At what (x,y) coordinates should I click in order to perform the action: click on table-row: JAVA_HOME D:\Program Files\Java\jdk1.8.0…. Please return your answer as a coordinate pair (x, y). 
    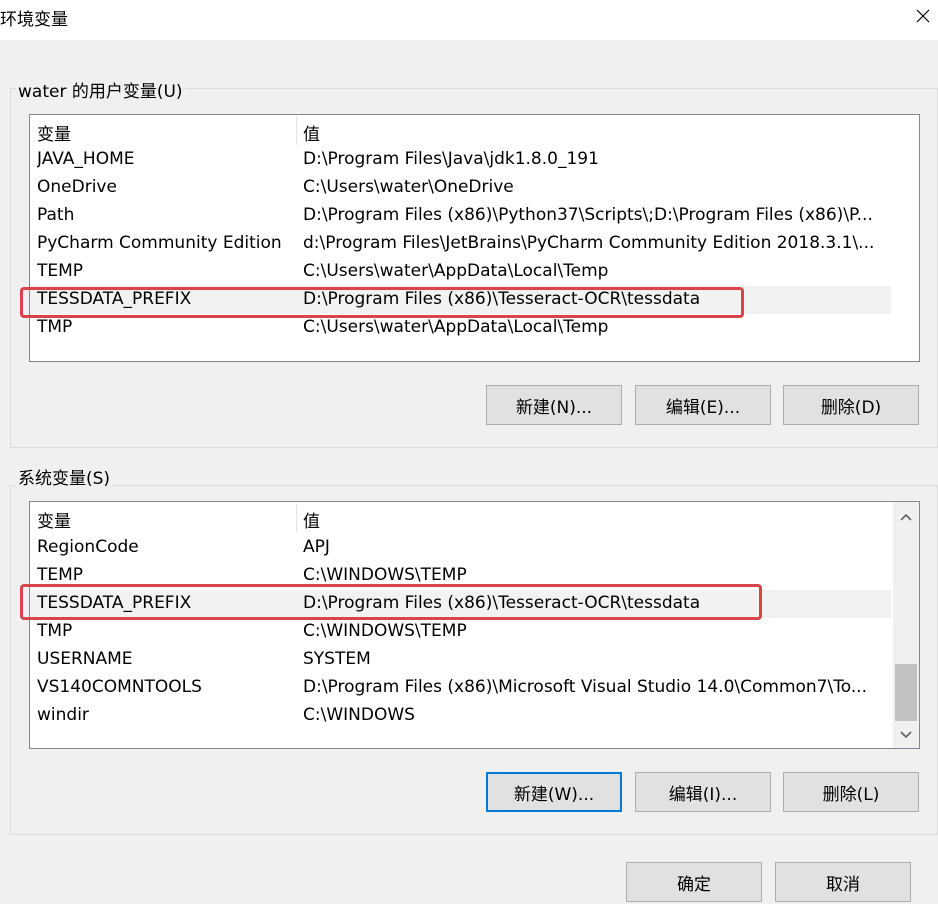
    Looking at the image, I should click on (460, 160).